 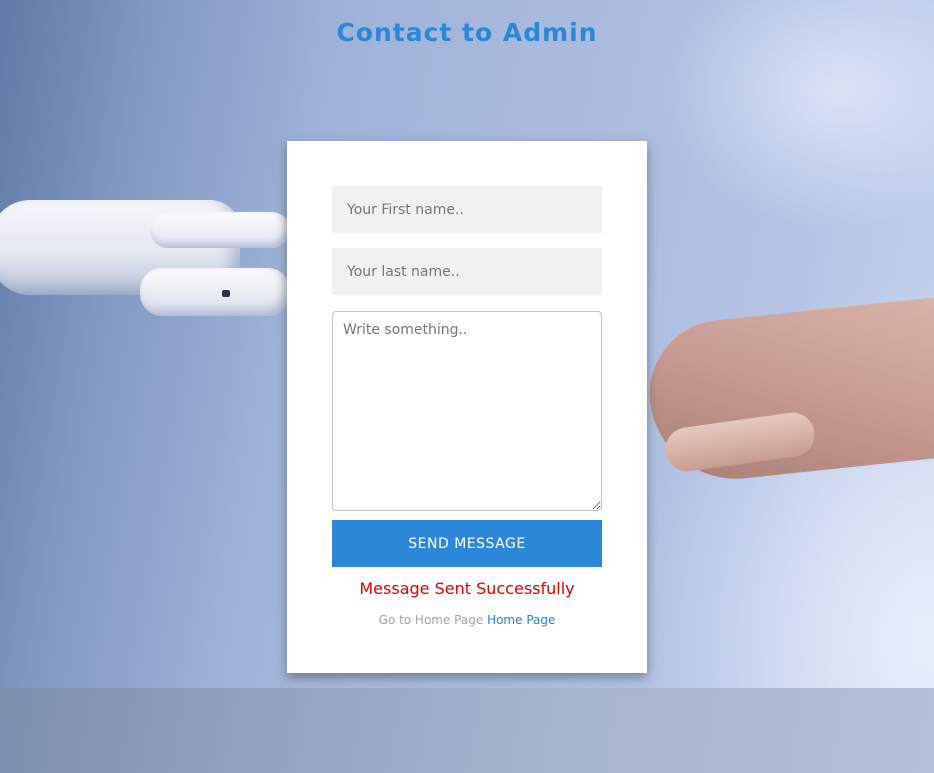 I want to click on status-message: Message Sent Successfully, so click(x=467, y=588).